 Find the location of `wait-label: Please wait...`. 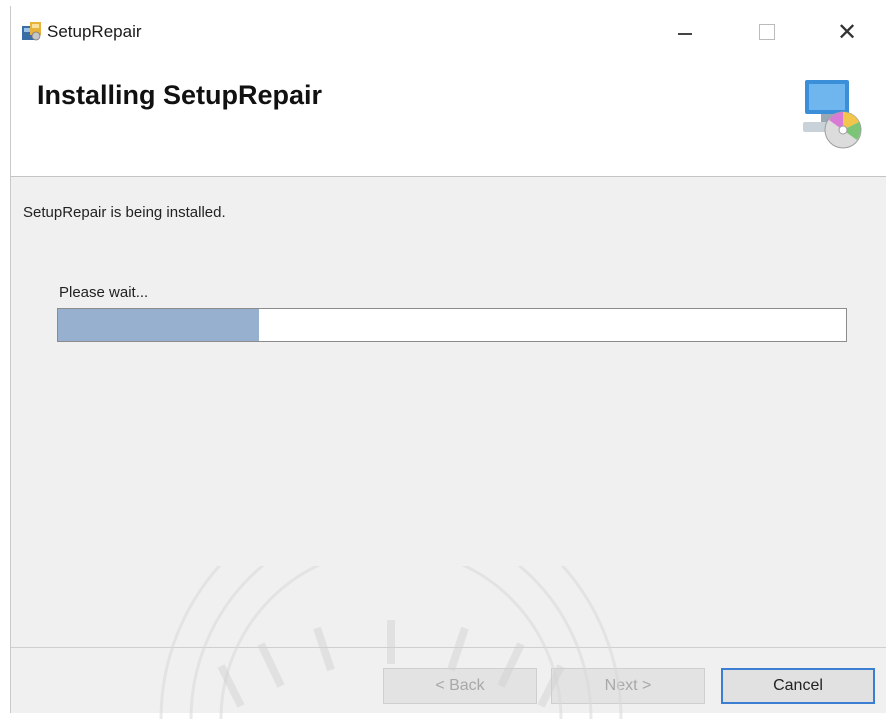

wait-label: Please wait... is located at coordinates (104, 292).